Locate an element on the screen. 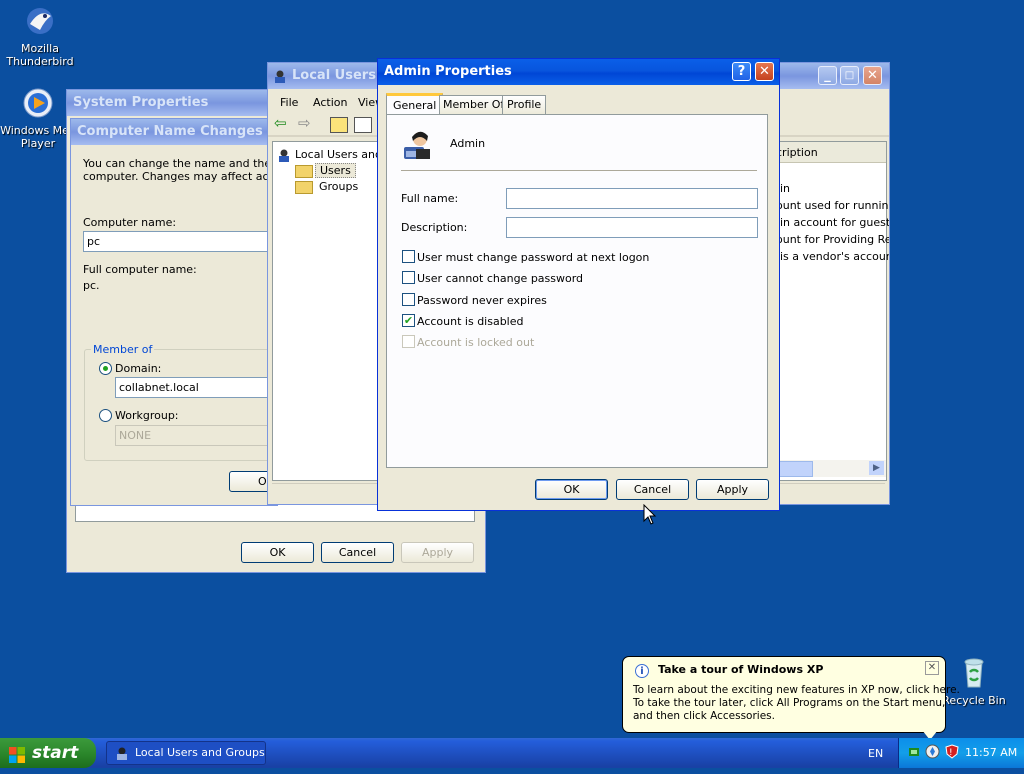  recycle-bin-icon is located at coordinates (974, 673).